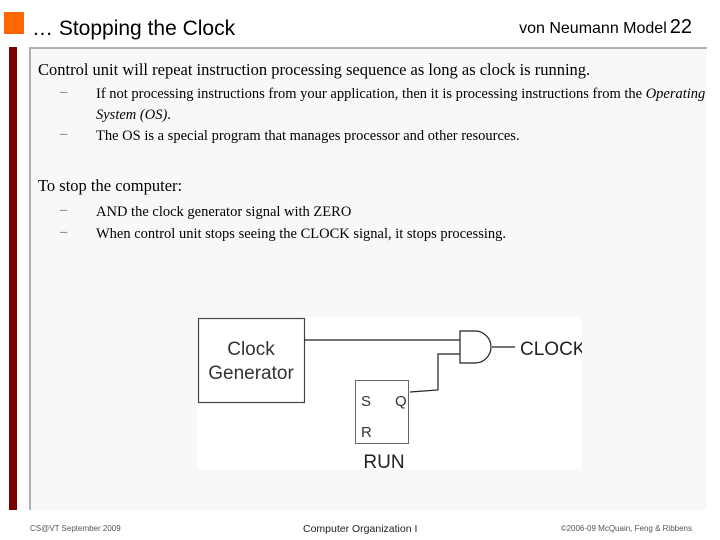 This screenshot has width=720, height=540. Describe the element at coordinates (251, 373) in the screenshot. I see `clock-generator-label-2: Generator` at that location.